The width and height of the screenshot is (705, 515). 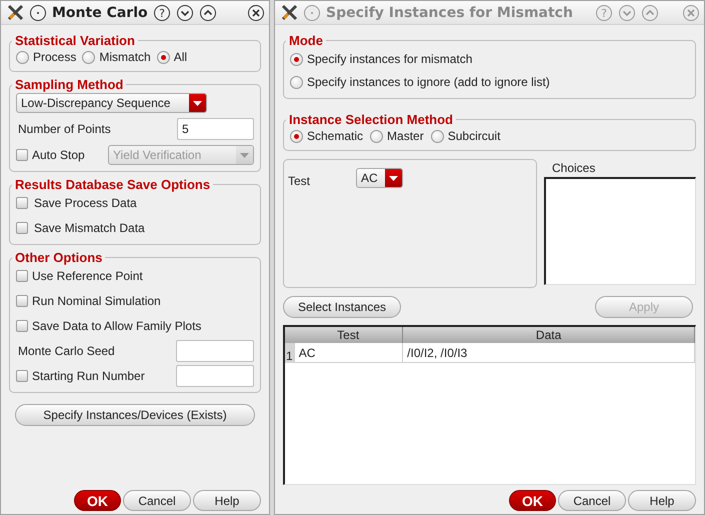 I want to click on radio-label: Mismatch, so click(x=125, y=57).